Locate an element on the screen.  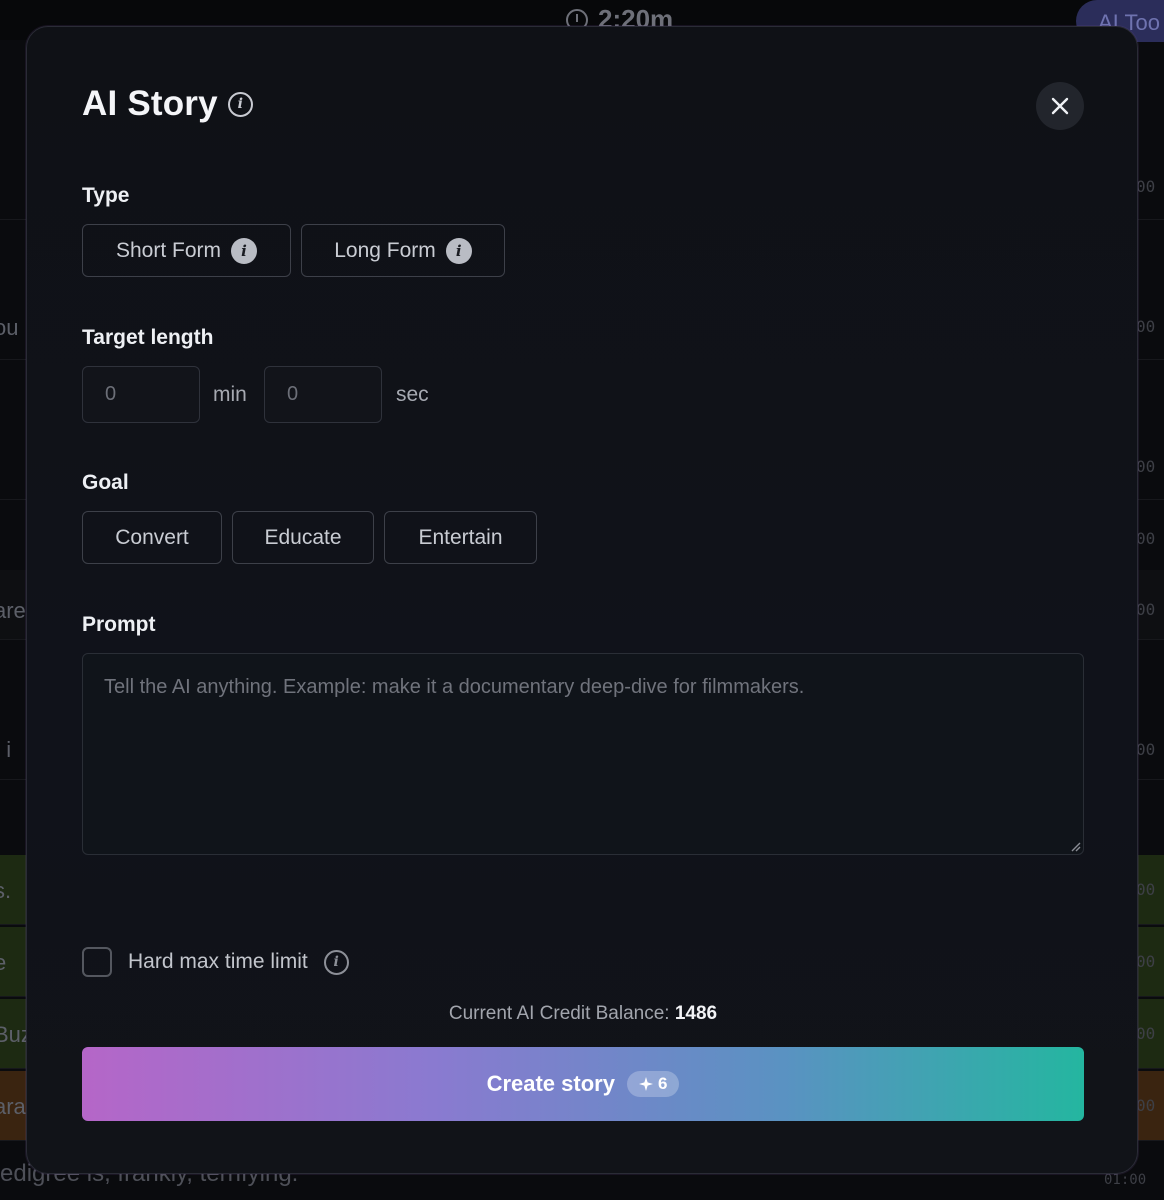
goal-educate-button: Educate is located at coordinates (303, 537).